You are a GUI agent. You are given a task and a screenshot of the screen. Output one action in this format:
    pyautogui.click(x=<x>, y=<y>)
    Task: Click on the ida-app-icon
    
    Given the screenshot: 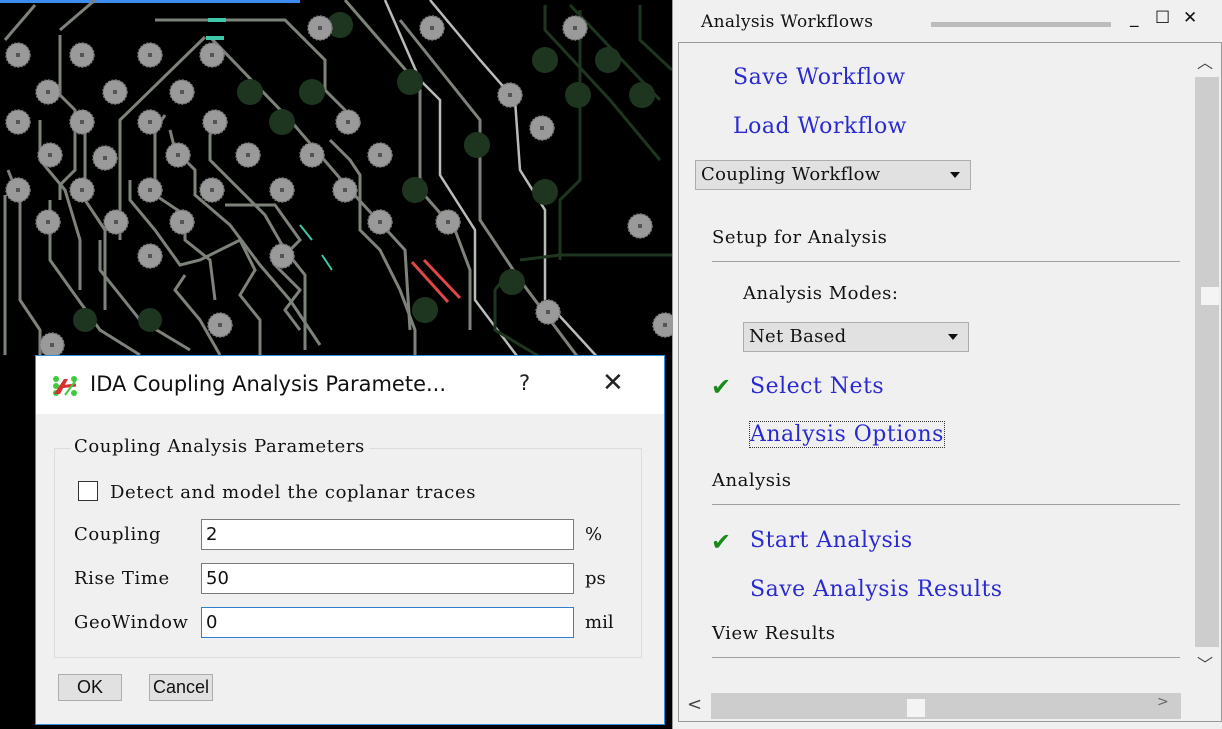 What is the action you would take?
    pyautogui.click(x=65, y=386)
    